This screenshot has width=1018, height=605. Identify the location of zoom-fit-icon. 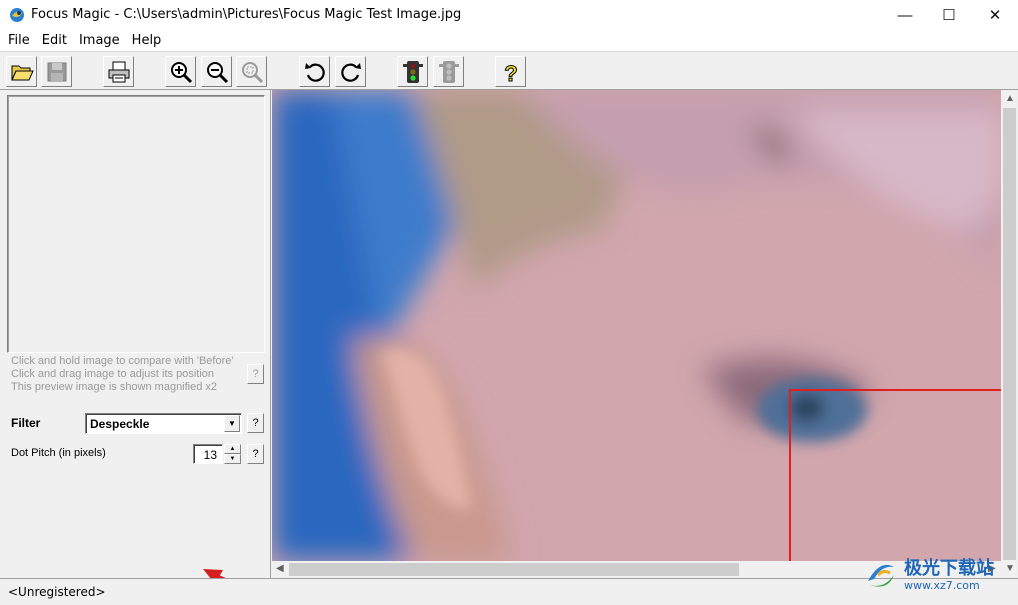
(252, 72).